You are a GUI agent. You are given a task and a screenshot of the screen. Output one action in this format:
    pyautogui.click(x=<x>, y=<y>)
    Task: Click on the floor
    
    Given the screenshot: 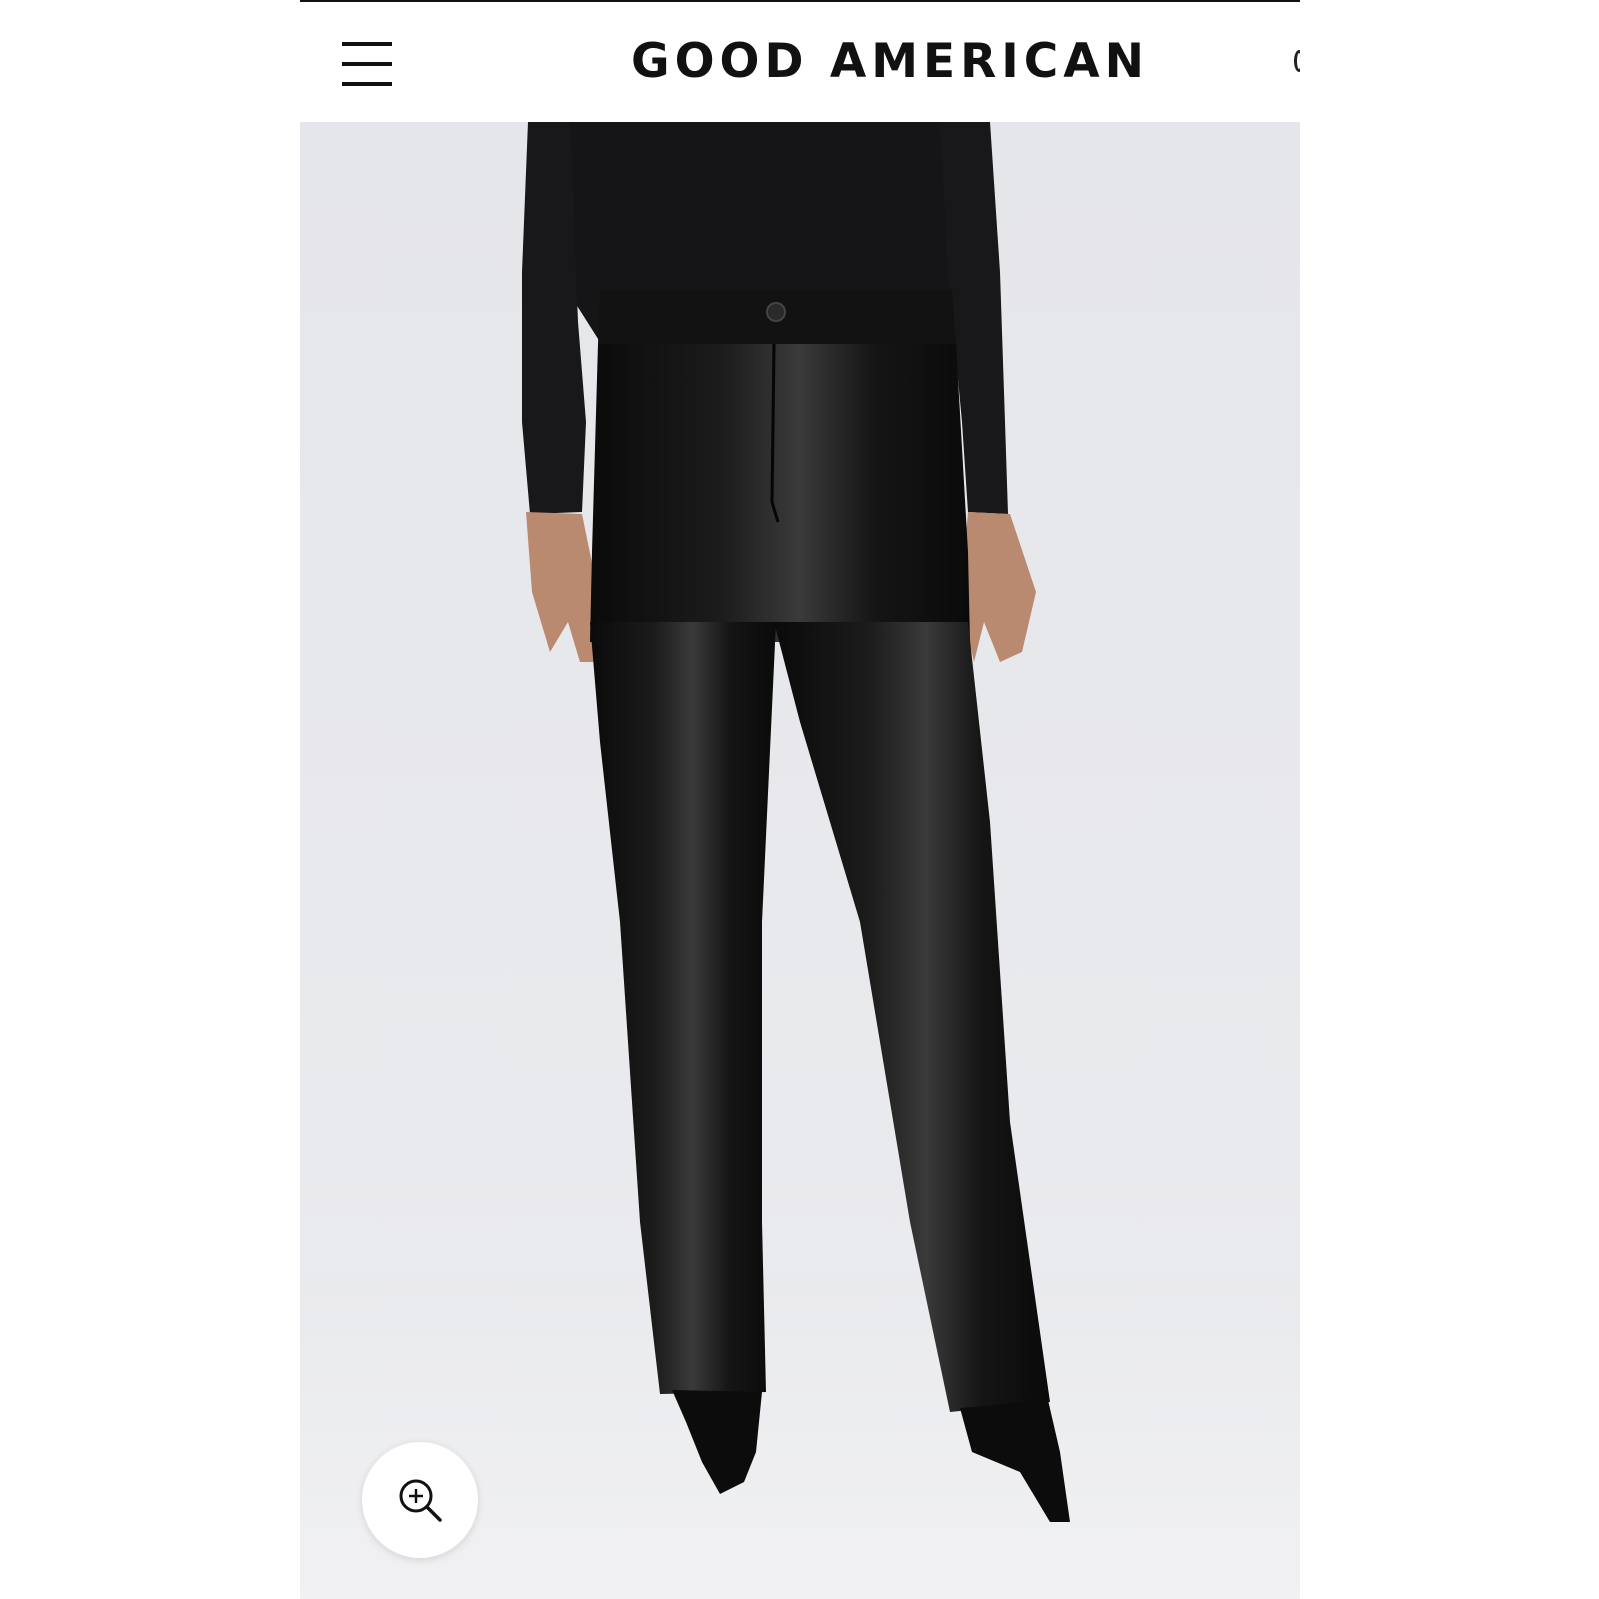 What is the action you would take?
    pyautogui.click(x=800, y=1435)
    